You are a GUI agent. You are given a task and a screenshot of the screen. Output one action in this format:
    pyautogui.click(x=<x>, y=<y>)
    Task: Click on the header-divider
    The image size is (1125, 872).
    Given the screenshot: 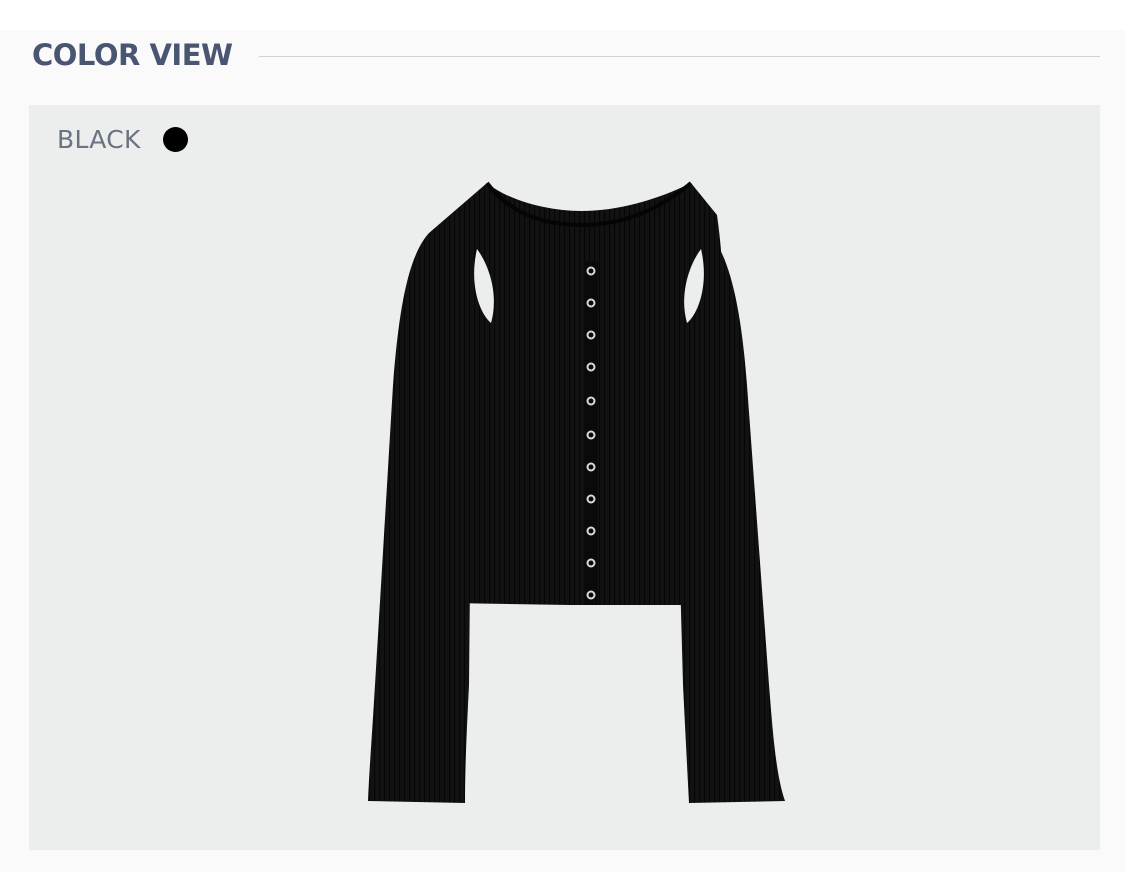 What is the action you would take?
    pyautogui.click(x=679, y=56)
    